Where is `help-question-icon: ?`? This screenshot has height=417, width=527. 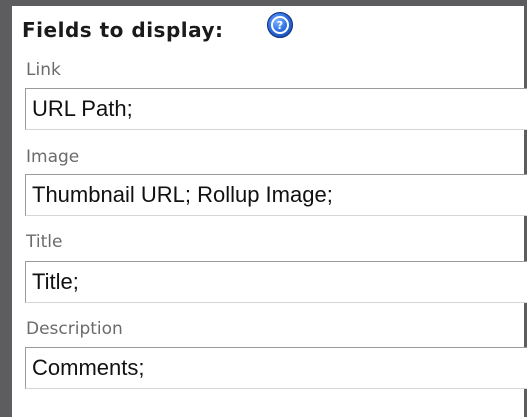 help-question-icon: ? is located at coordinates (280, 25).